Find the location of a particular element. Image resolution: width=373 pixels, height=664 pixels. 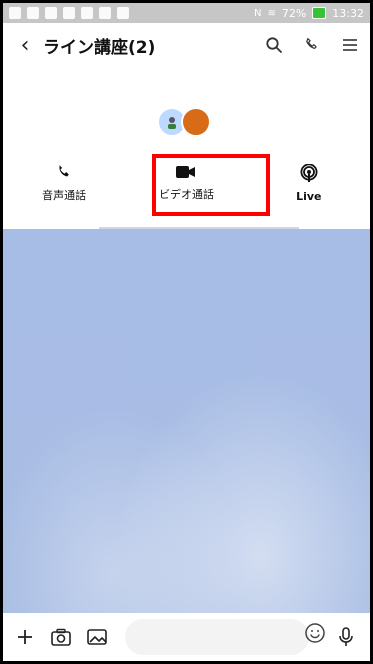

hamburger-icon is located at coordinates (350, 45).